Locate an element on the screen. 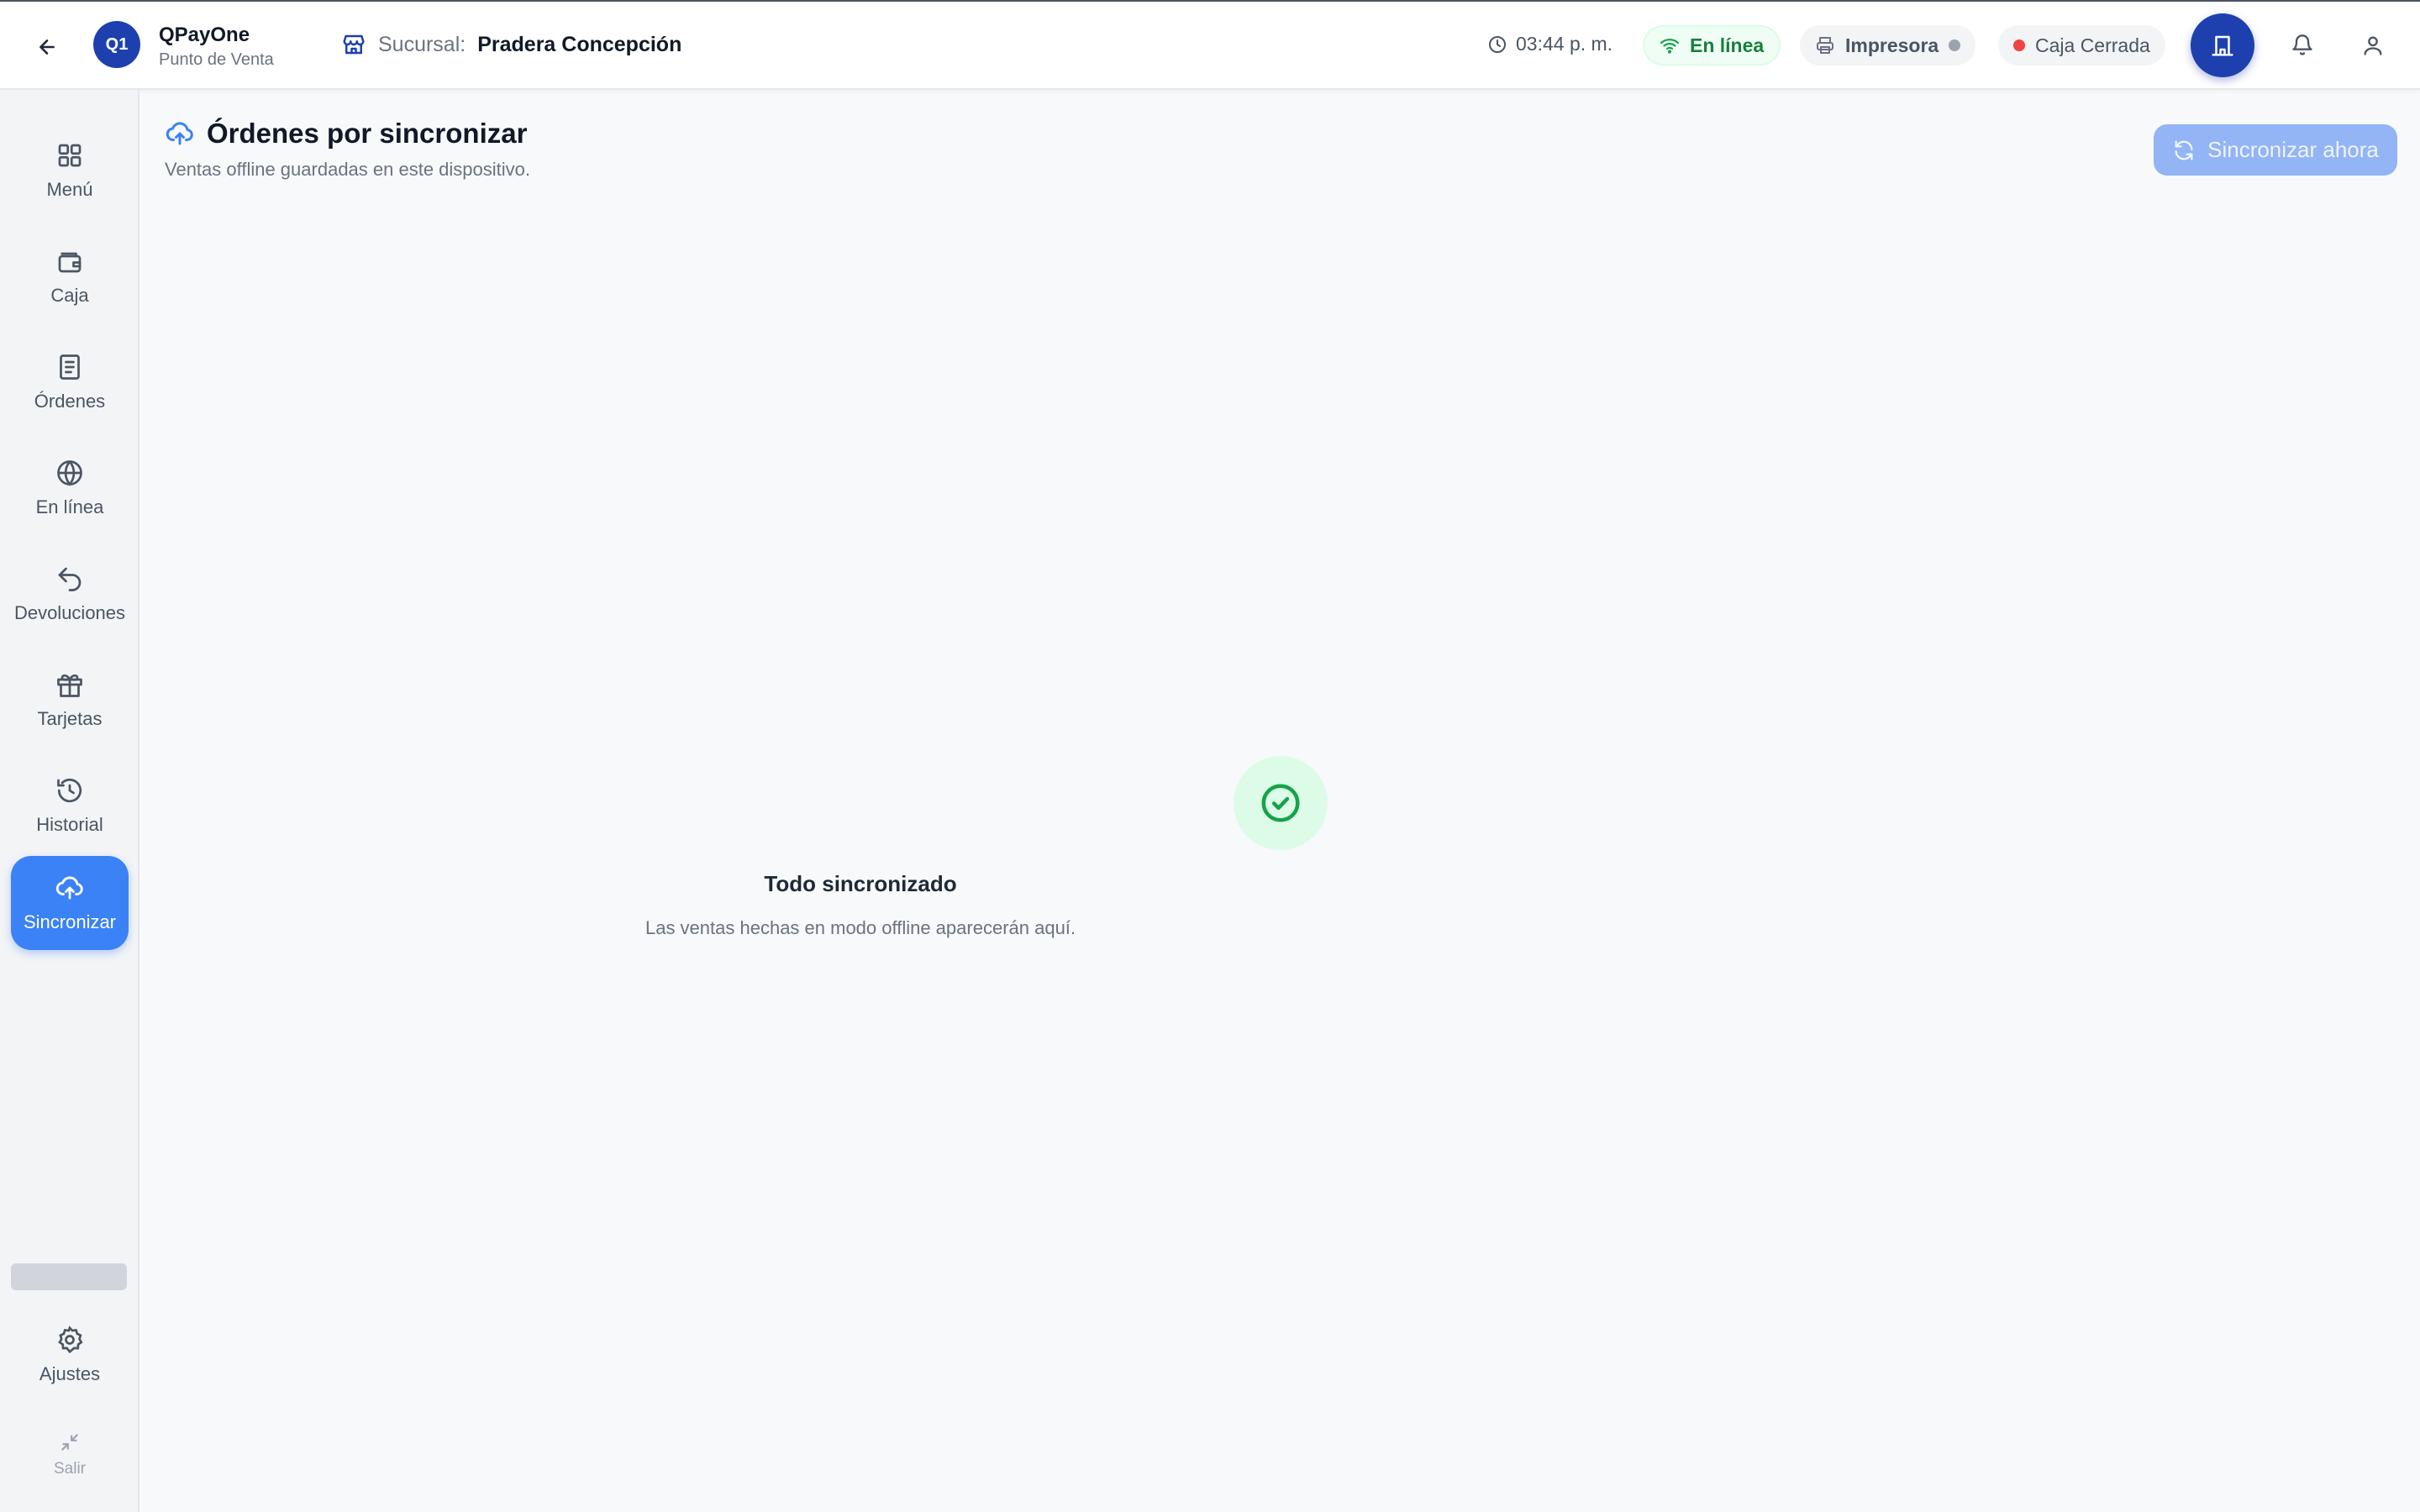  sidebar-item-label: Ajustes is located at coordinates (70, 1373).